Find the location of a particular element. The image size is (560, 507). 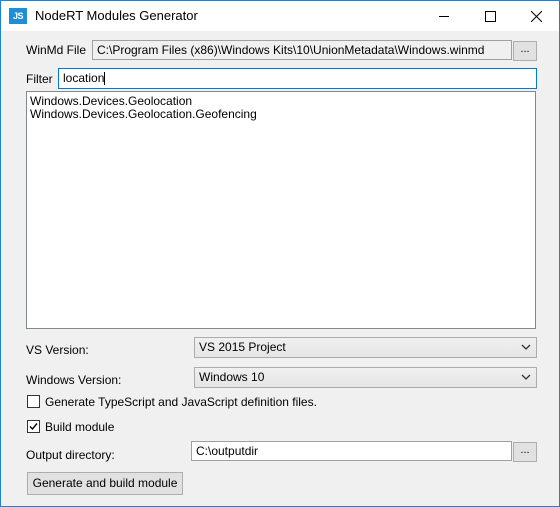

minimize-button is located at coordinates (444, 16).